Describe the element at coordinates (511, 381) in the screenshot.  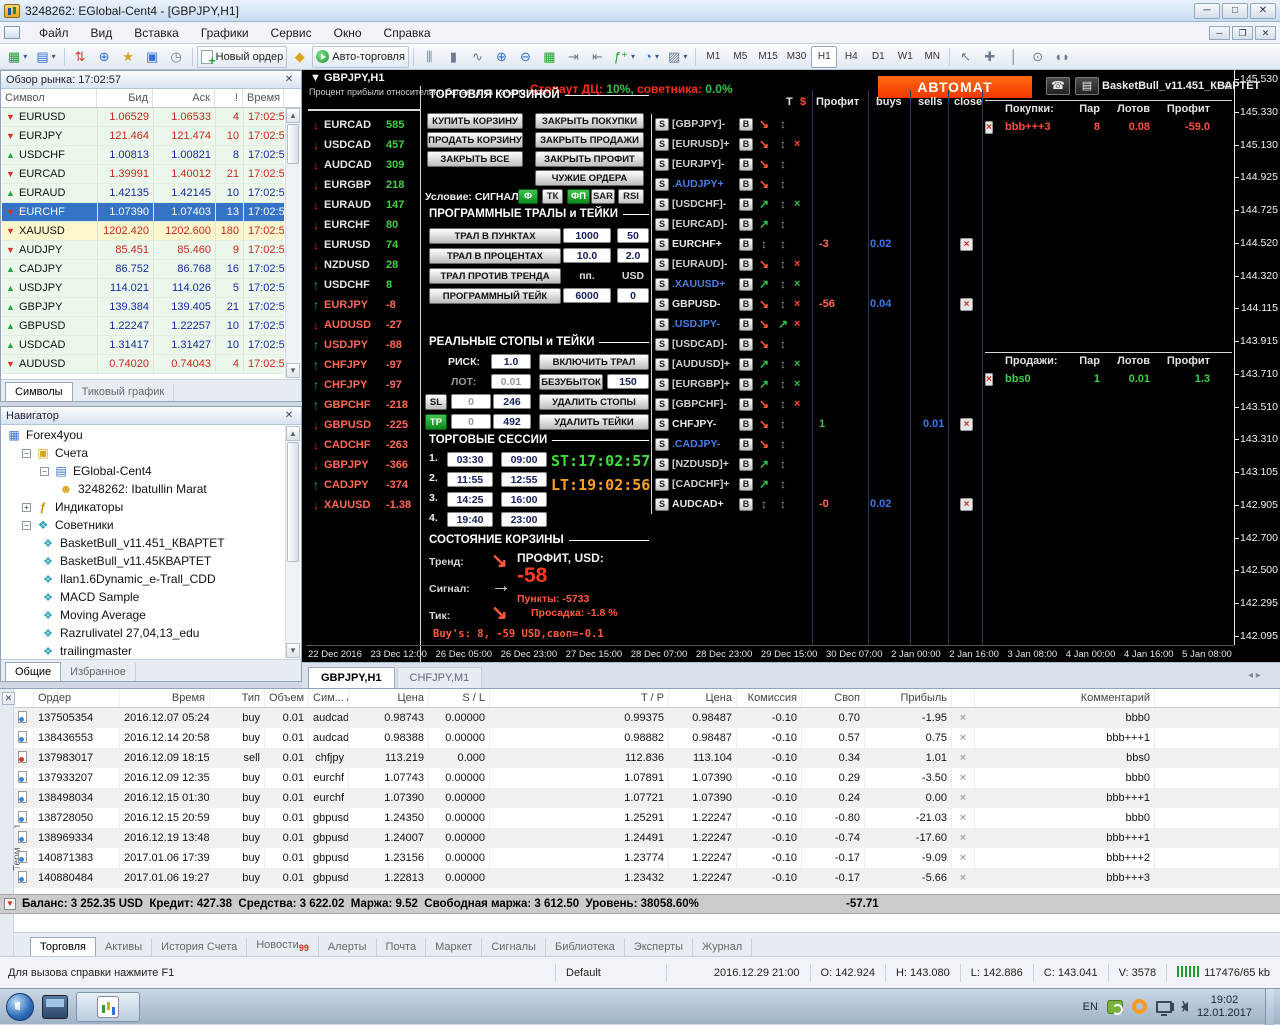
I see `lot-input` at that location.